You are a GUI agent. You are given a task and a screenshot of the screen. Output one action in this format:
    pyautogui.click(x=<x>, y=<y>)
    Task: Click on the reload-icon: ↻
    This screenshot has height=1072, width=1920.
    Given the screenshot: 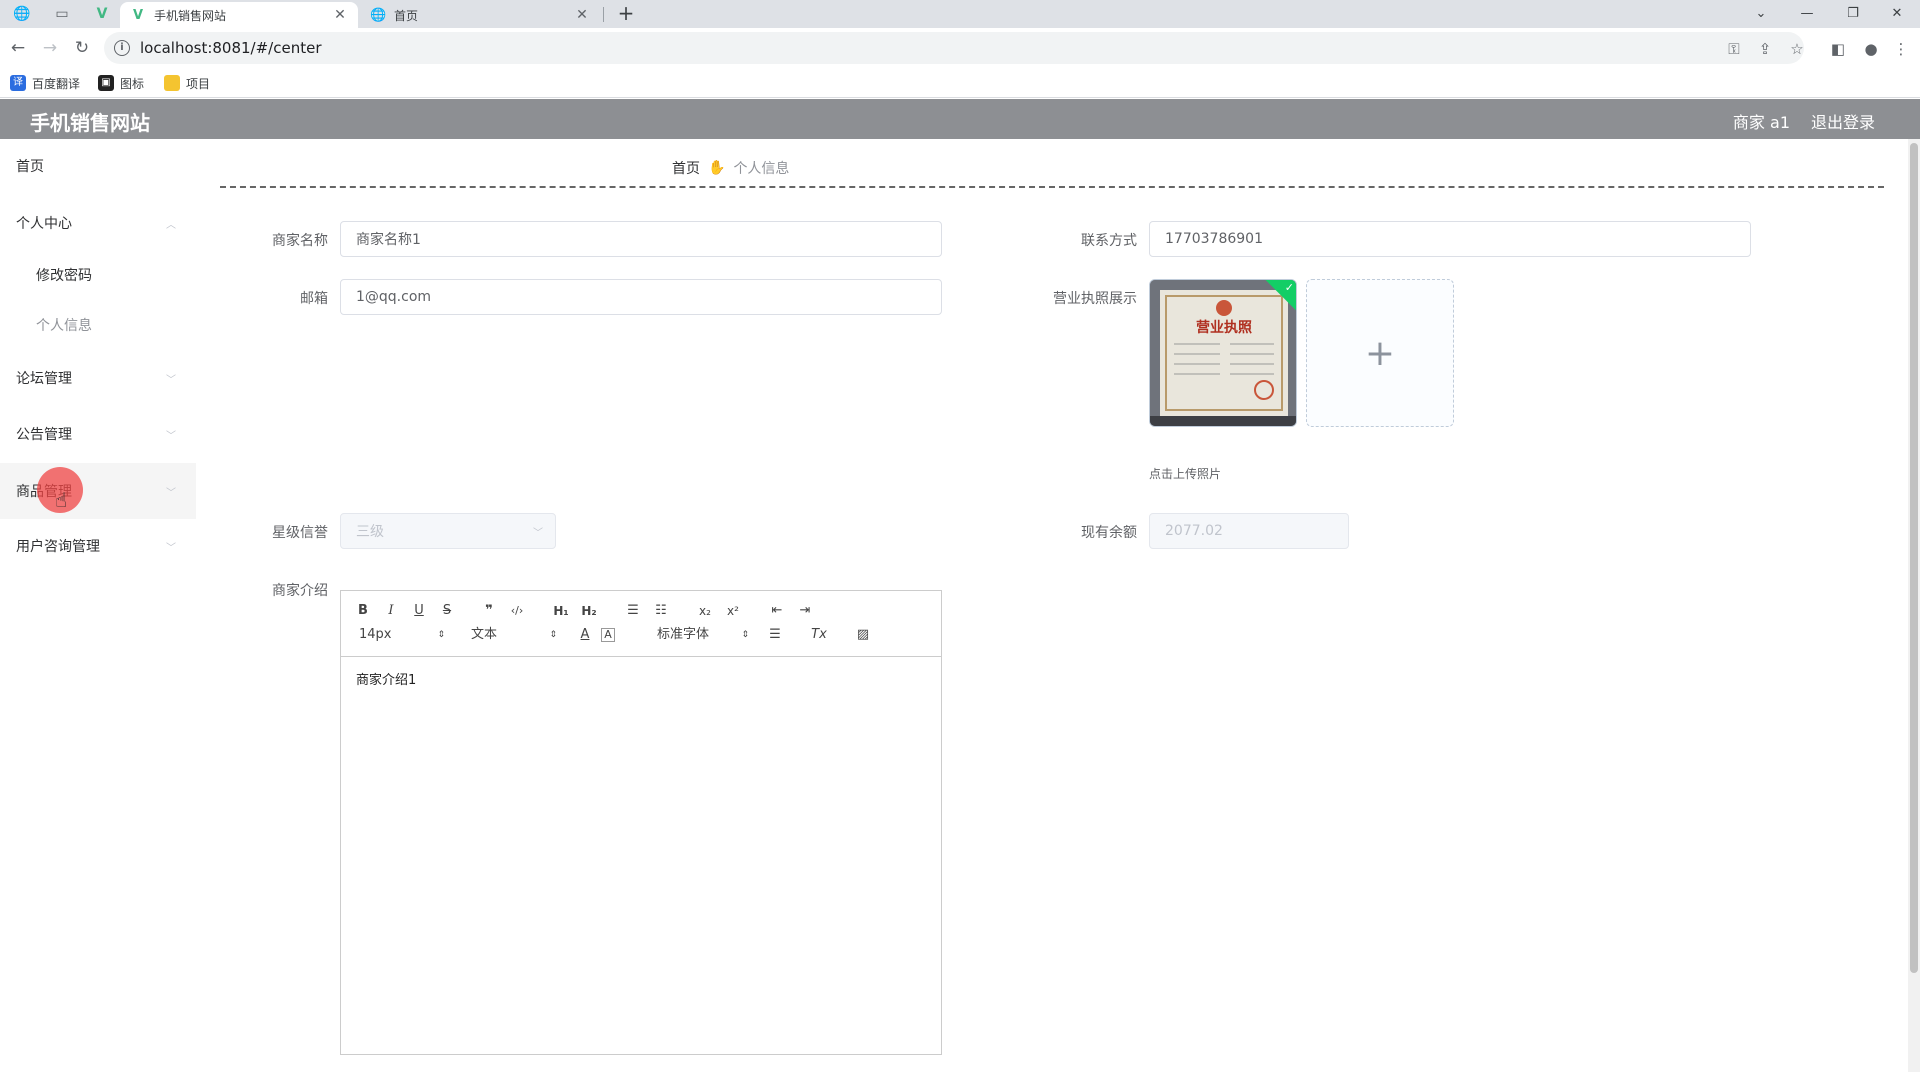 What is the action you would take?
    pyautogui.click(x=82, y=48)
    